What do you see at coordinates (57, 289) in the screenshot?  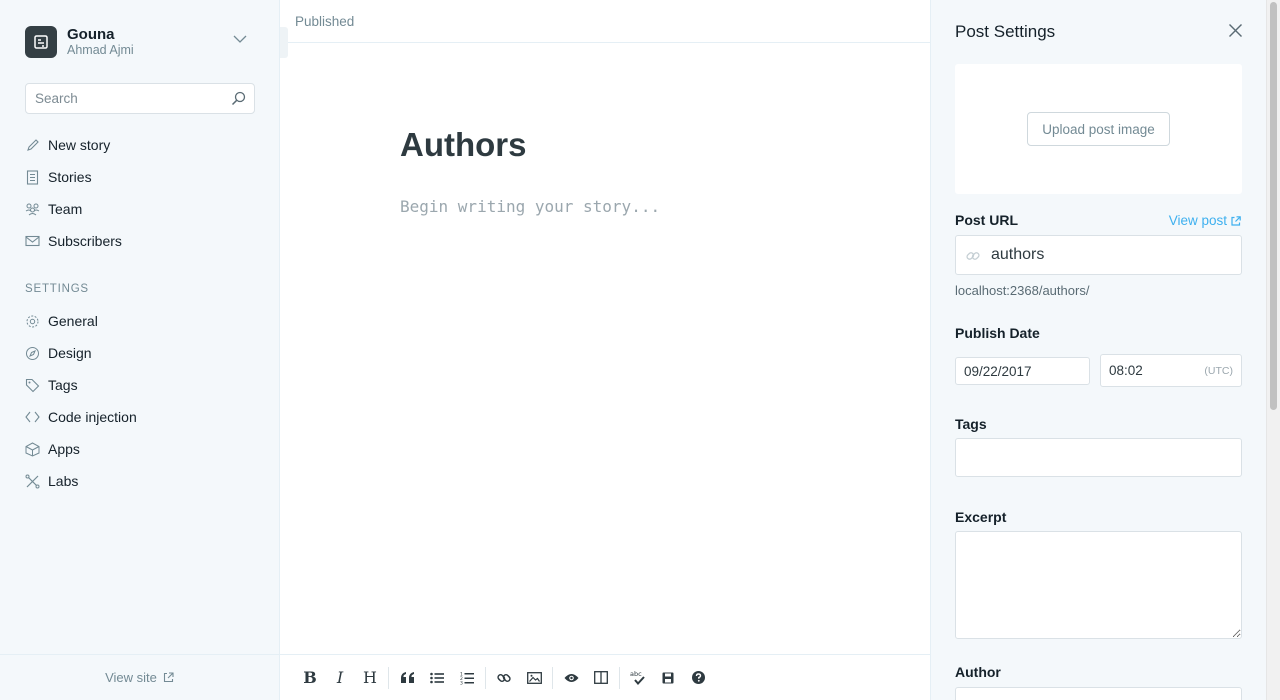 I see `settings-section-label: SETTINGS` at bounding box center [57, 289].